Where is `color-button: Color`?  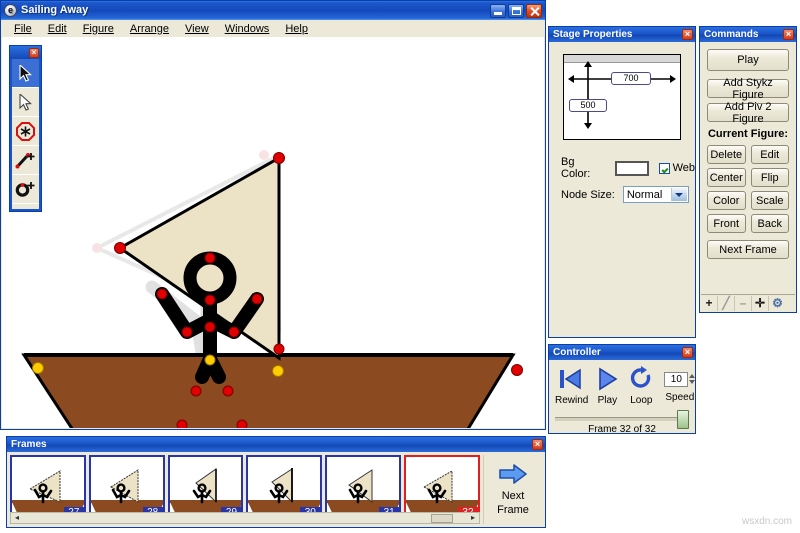
color-button: Color is located at coordinates (726, 200).